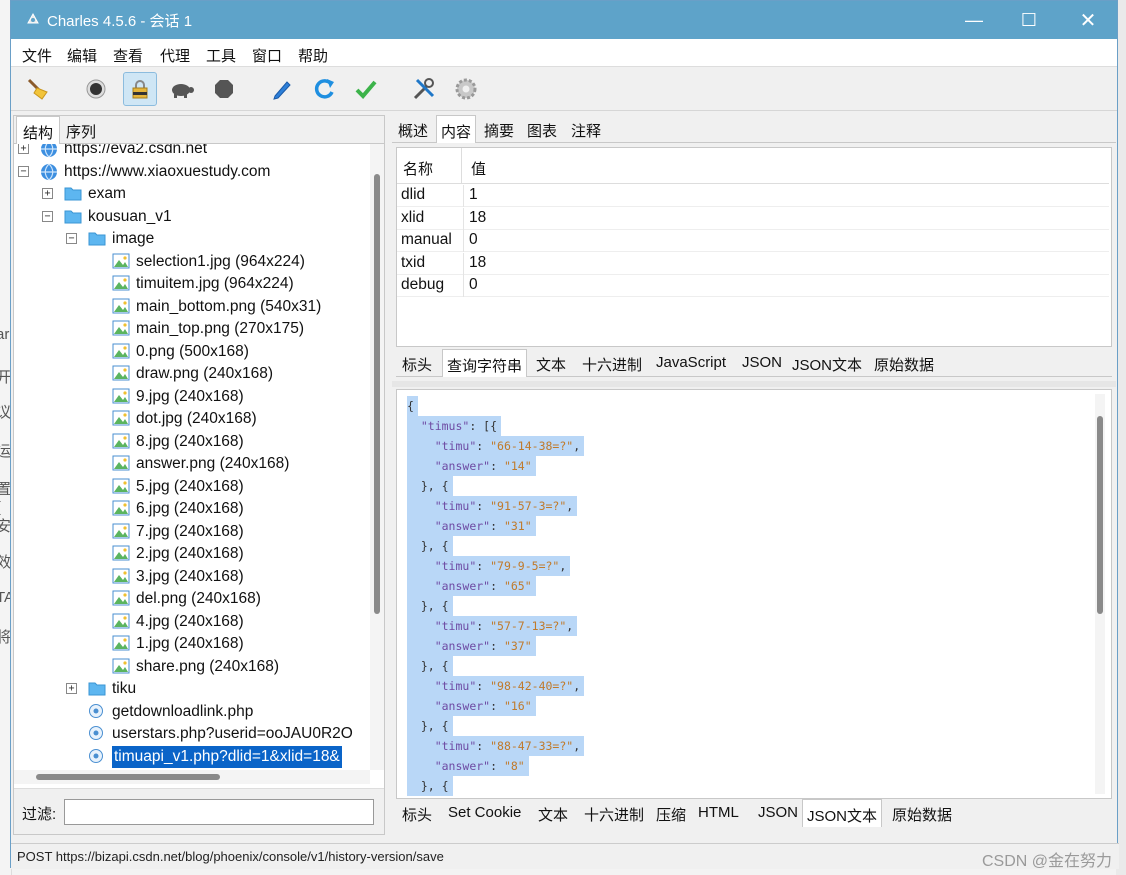 The height and width of the screenshot is (875, 1126). Describe the element at coordinates (456, 129) in the screenshot. I see `tab-contents: 内容` at that location.